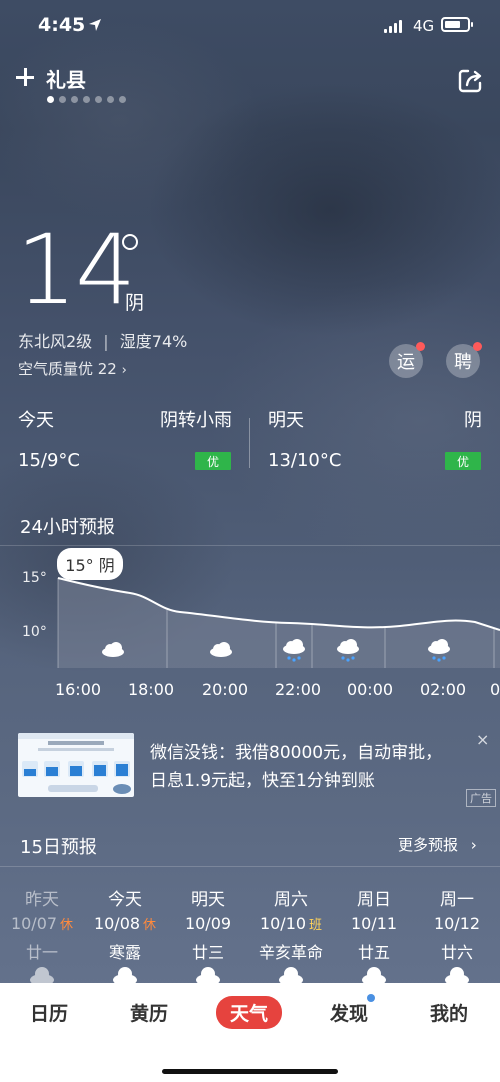 Image resolution: width=500 pixels, height=1082 pixels. I want to click on day-name: 今天, so click(125, 900).